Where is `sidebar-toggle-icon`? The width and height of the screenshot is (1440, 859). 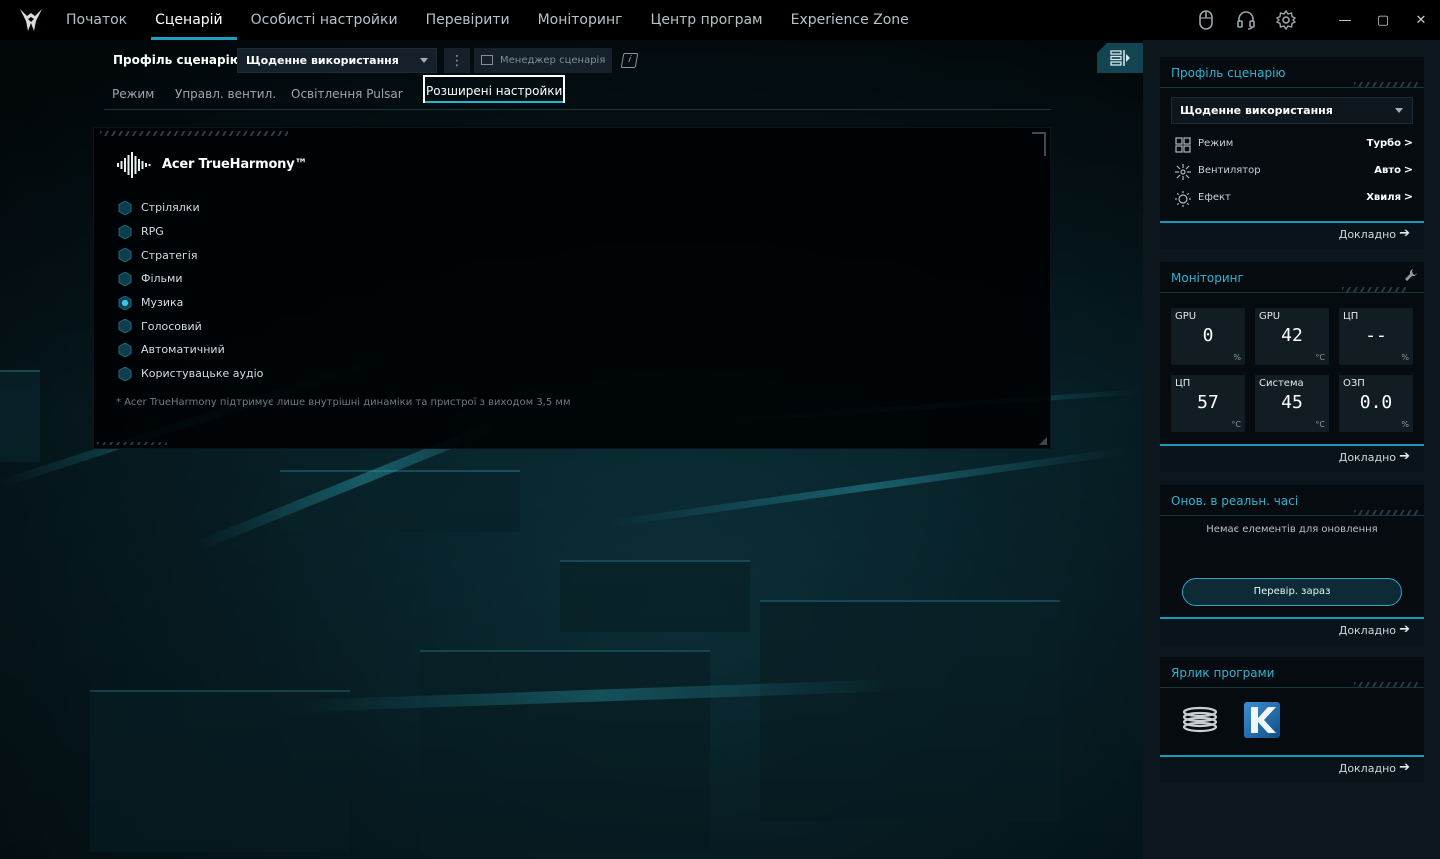 sidebar-toggle-icon is located at coordinates (1120, 58).